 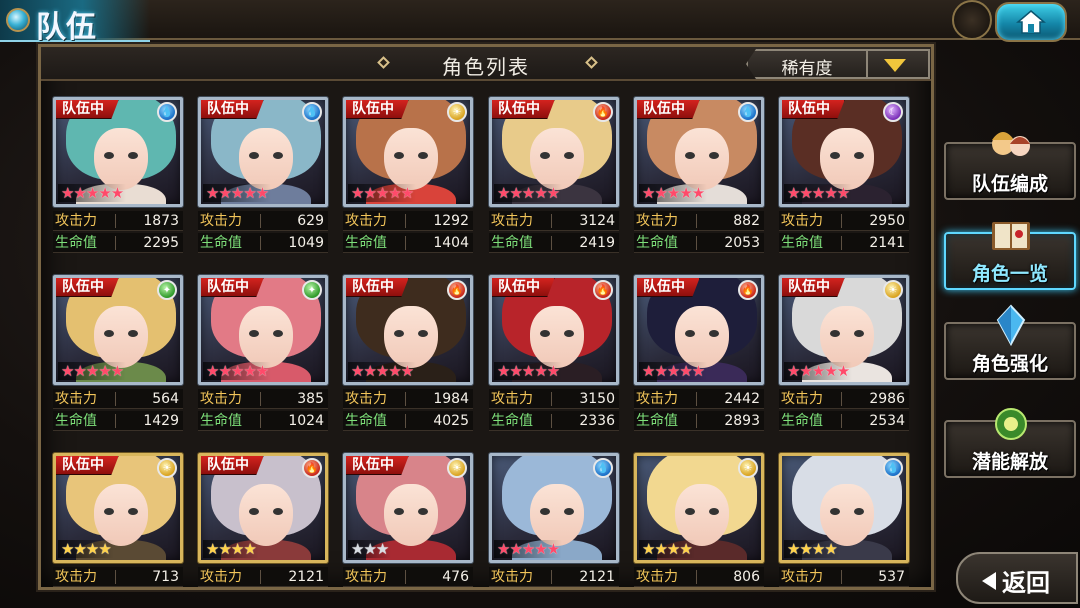 I want to click on chevron-down-icon, so click(x=895, y=65).